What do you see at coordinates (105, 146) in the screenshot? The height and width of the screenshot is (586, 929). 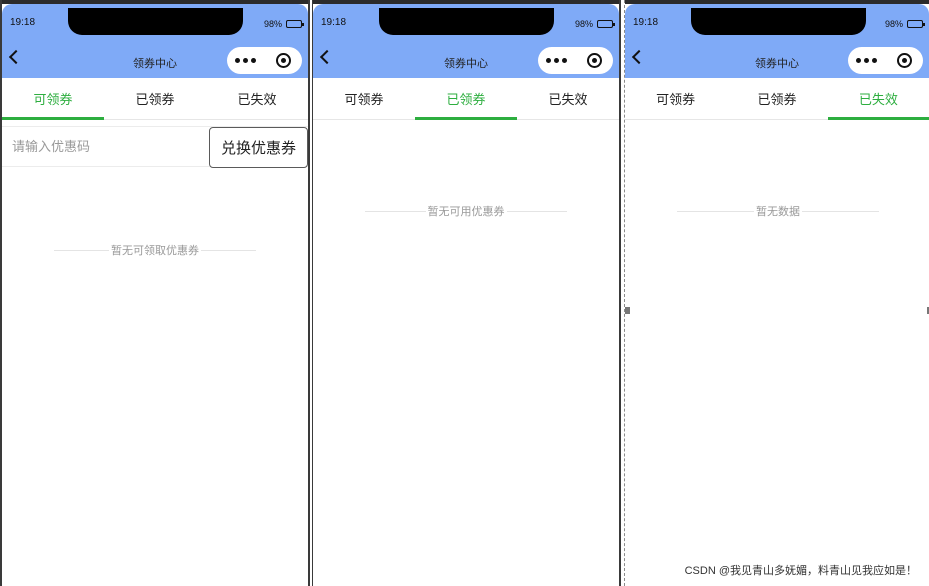 I see `coupon-code-input` at bounding box center [105, 146].